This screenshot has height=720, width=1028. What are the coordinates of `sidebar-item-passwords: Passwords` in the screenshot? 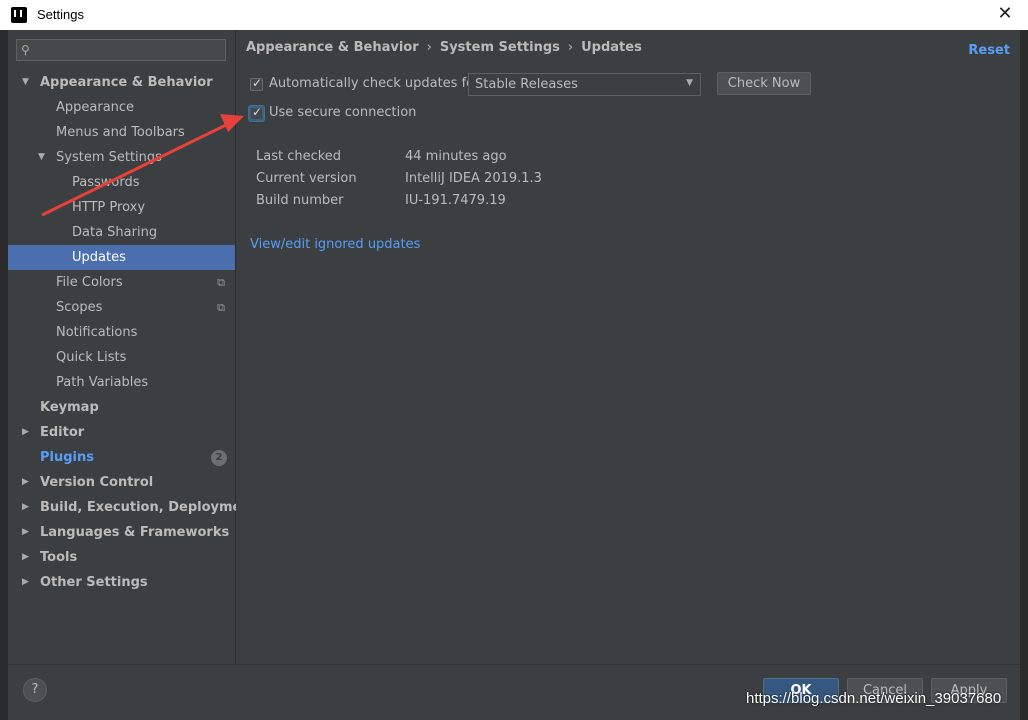 It's located at (121, 182).